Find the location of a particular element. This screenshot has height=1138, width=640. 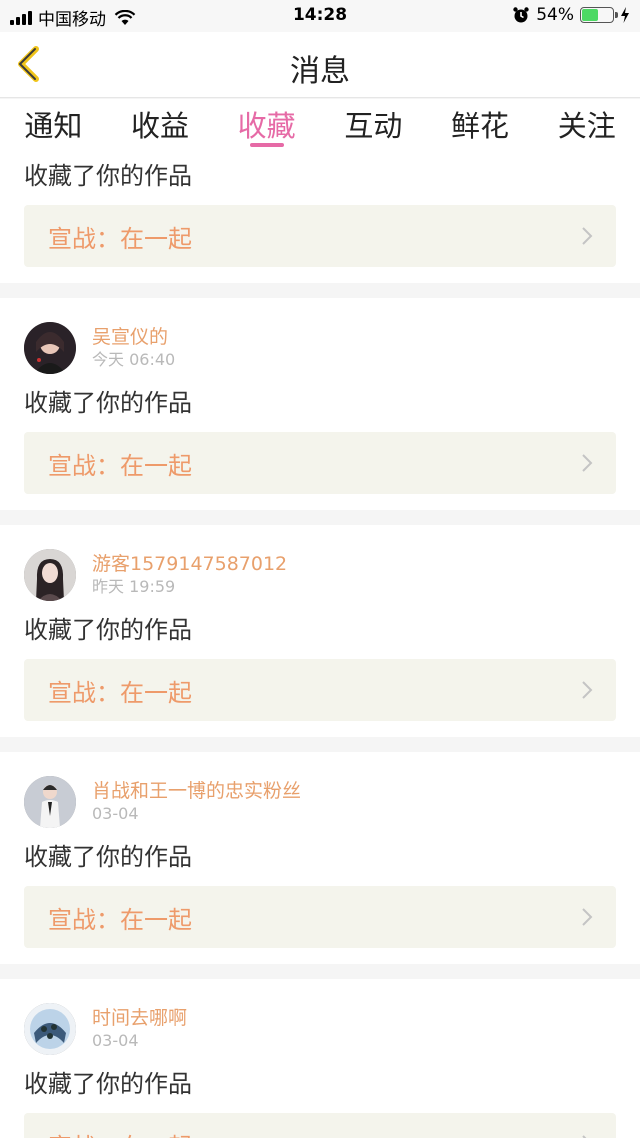

timestamp: 今天 06:40 is located at coordinates (134, 359).